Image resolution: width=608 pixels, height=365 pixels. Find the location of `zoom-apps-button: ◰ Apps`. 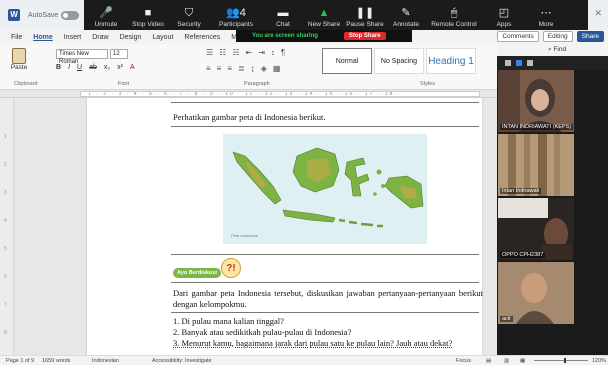

zoom-apps-button: ◰ Apps is located at coordinates (504, 14).